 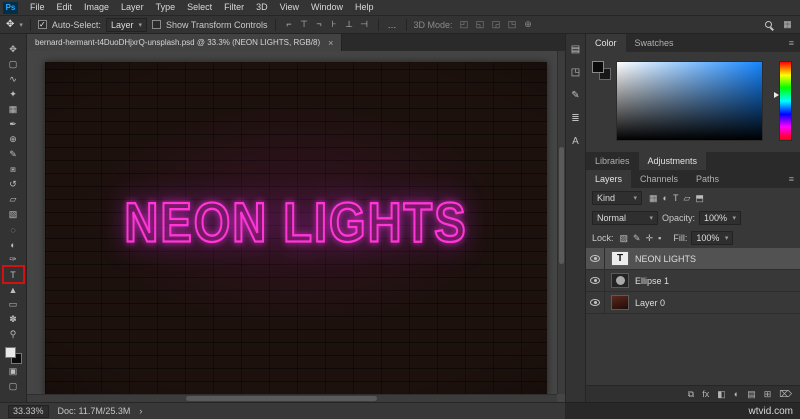 I want to click on menu-item-type: Type, so click(x=166, y=7).